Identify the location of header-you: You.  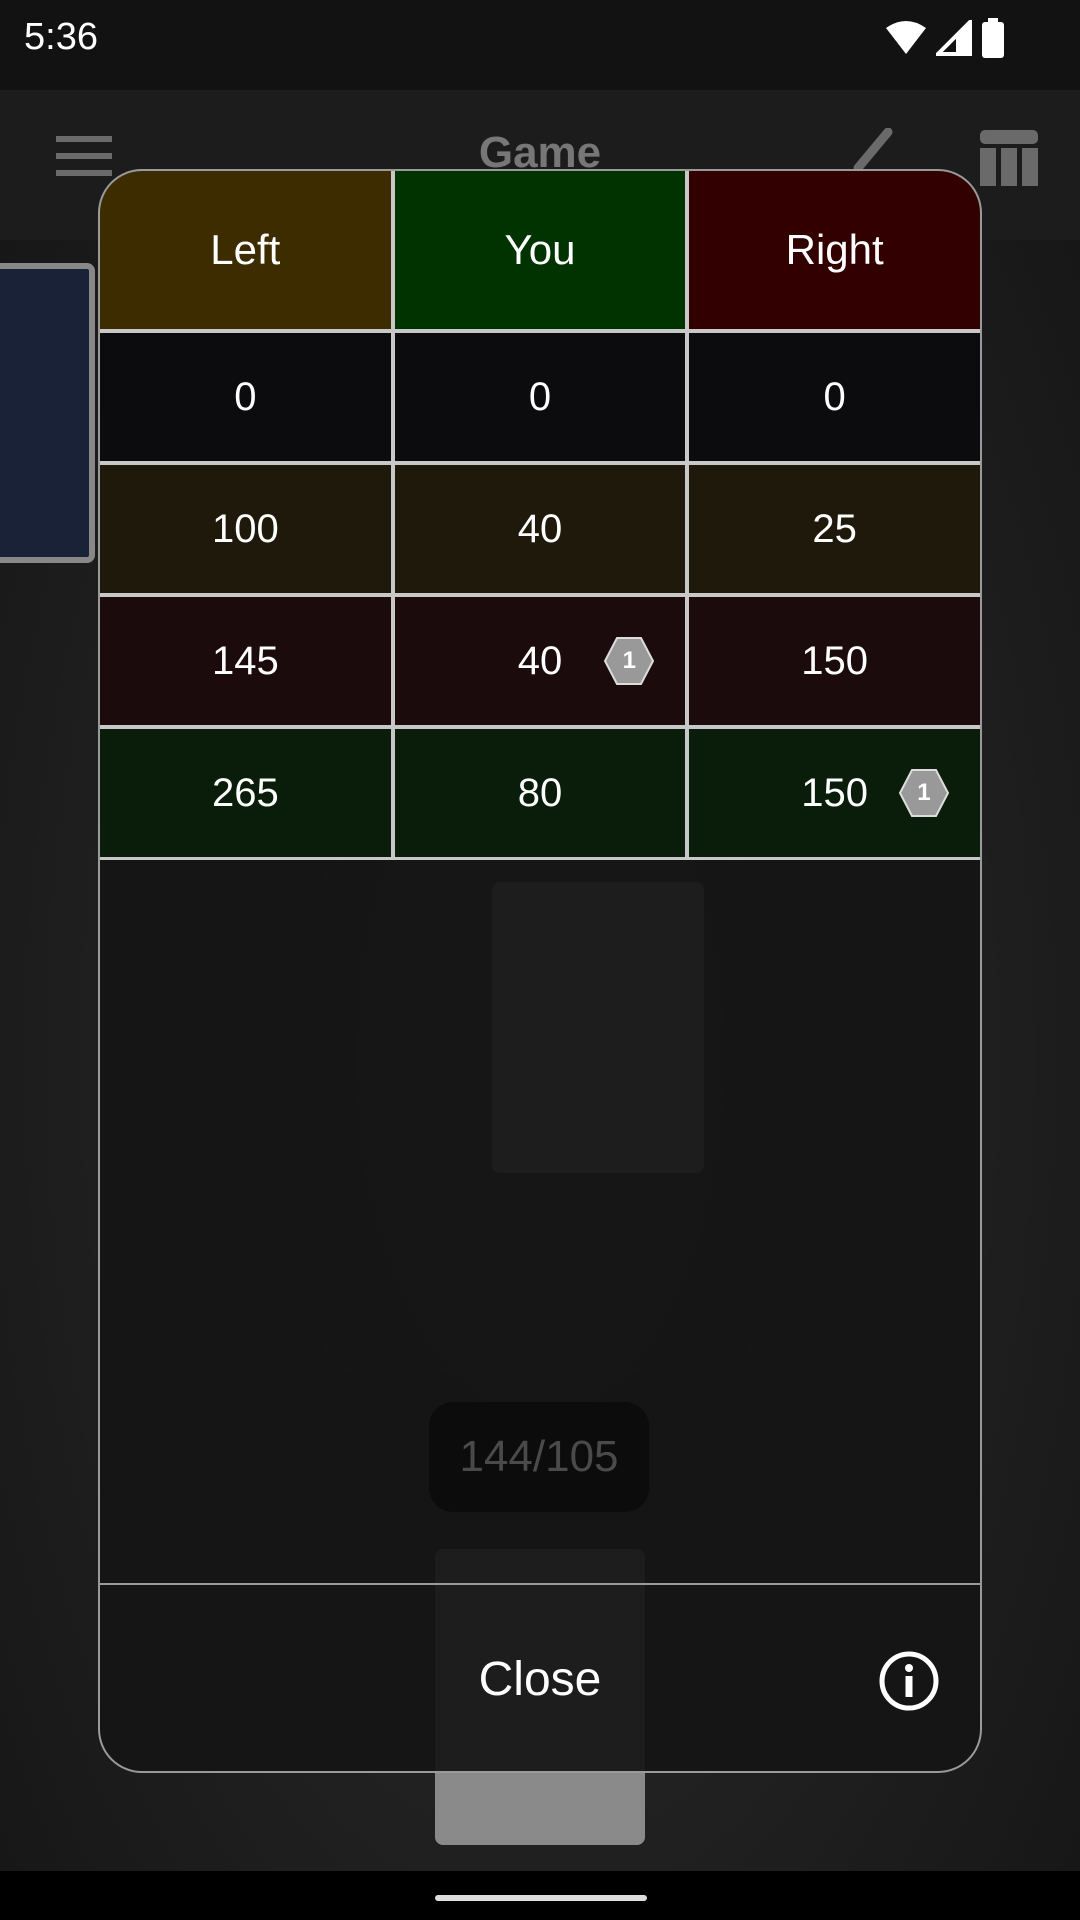
(540, 250).